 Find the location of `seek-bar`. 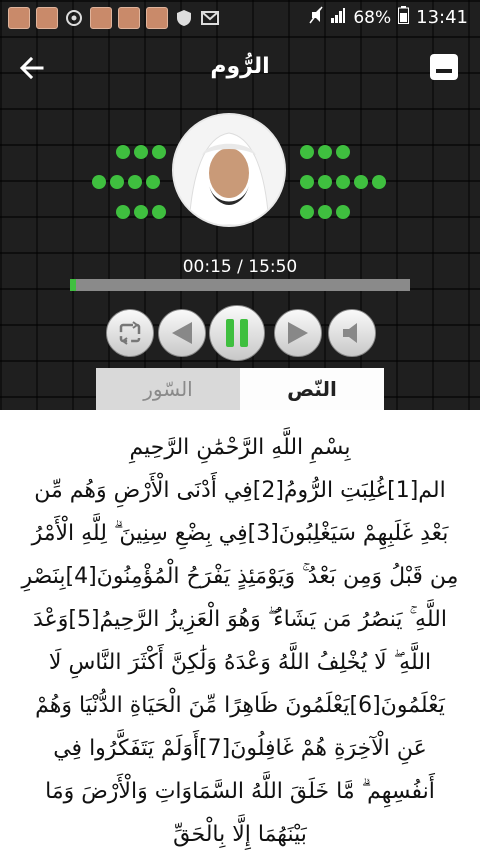

seek-bar is located at coordinates (240, 285).